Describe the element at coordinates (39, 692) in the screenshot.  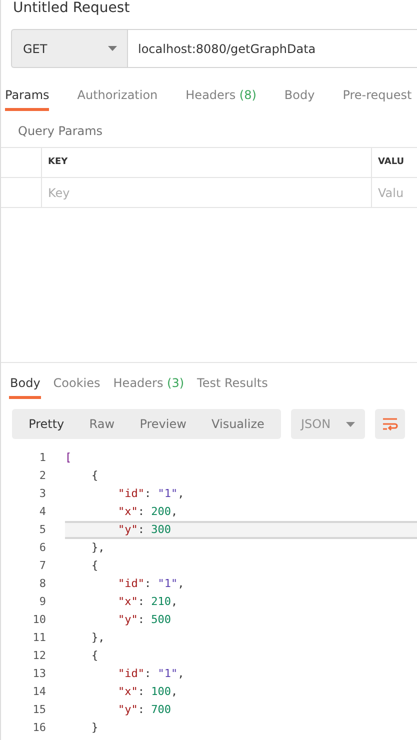
I see `line-number: 14` at that location.